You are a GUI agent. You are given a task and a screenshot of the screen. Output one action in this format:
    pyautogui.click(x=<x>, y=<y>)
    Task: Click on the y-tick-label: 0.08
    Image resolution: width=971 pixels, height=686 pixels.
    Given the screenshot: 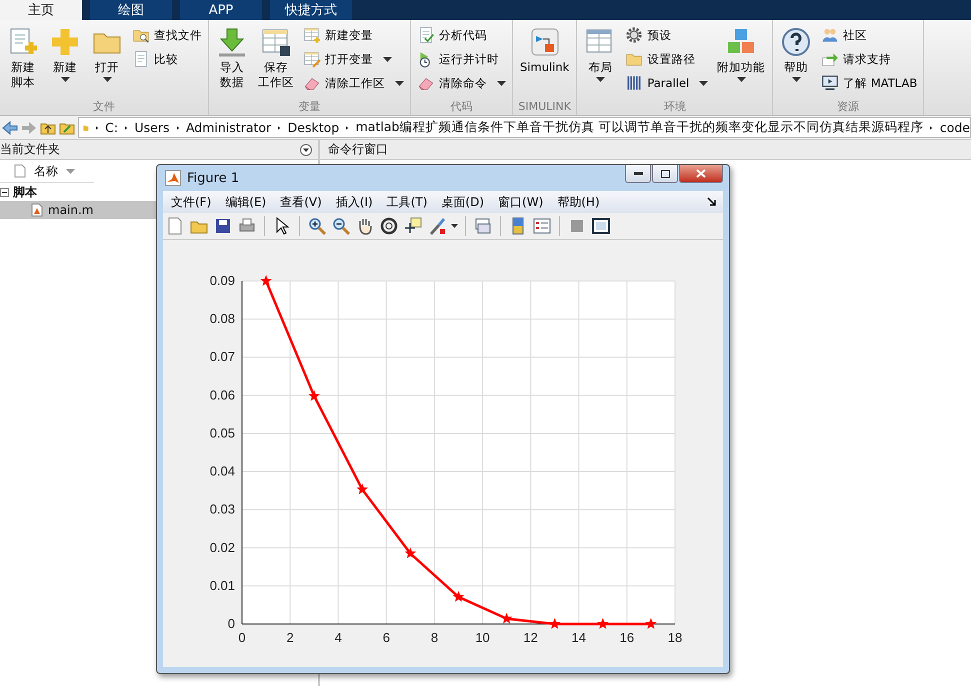 What is the action you would take?
    pyautogui.click(x=222, y=318)
    